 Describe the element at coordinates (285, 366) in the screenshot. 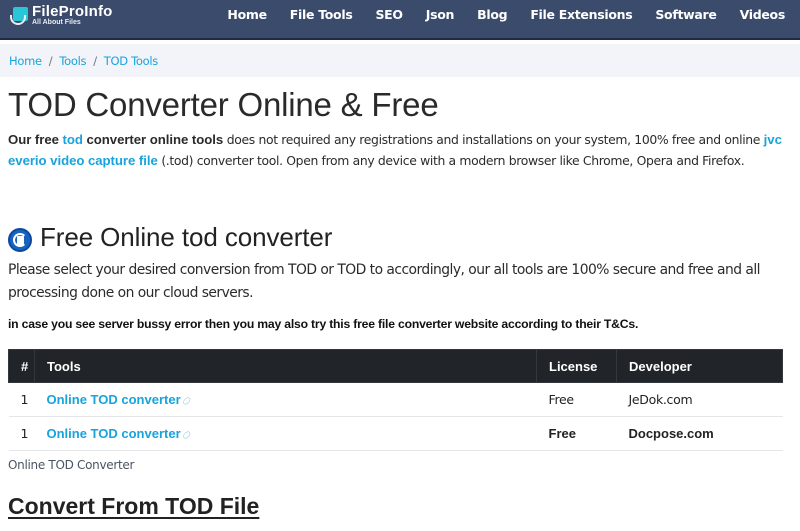

I see `header-tools: Tools` at that location.